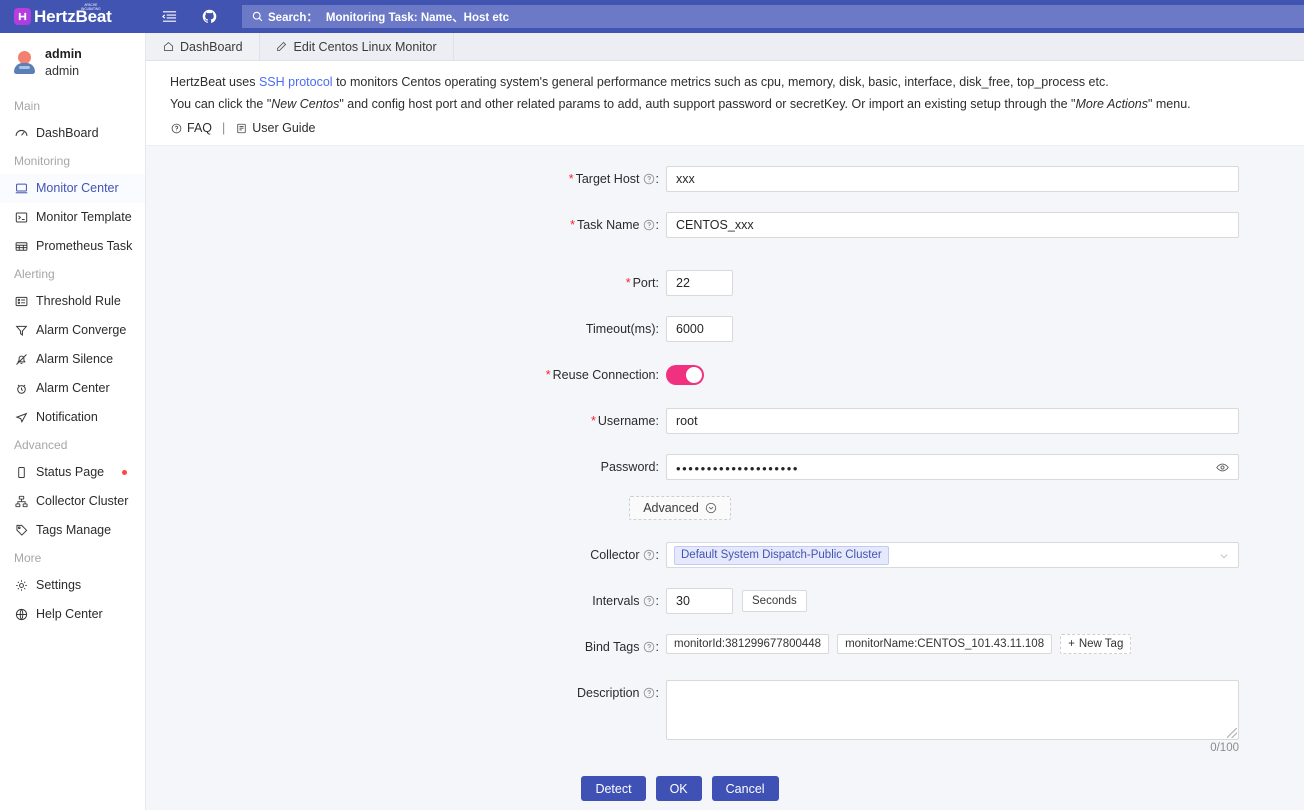  Describe the element at coordinates (21, 614) in the screenshot. I see `globe-icon` at that location.